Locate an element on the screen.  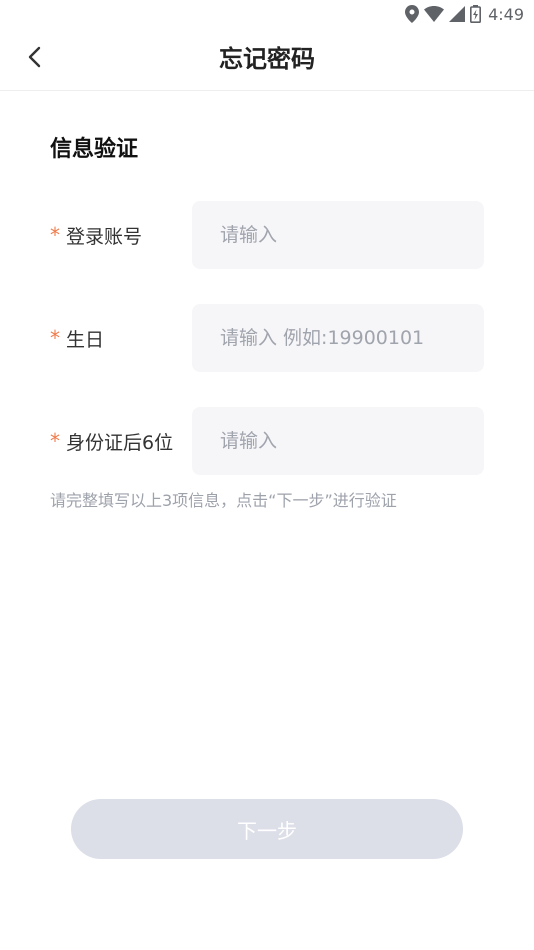
section-title: 信息验证 is located at coordinates (94, 149).